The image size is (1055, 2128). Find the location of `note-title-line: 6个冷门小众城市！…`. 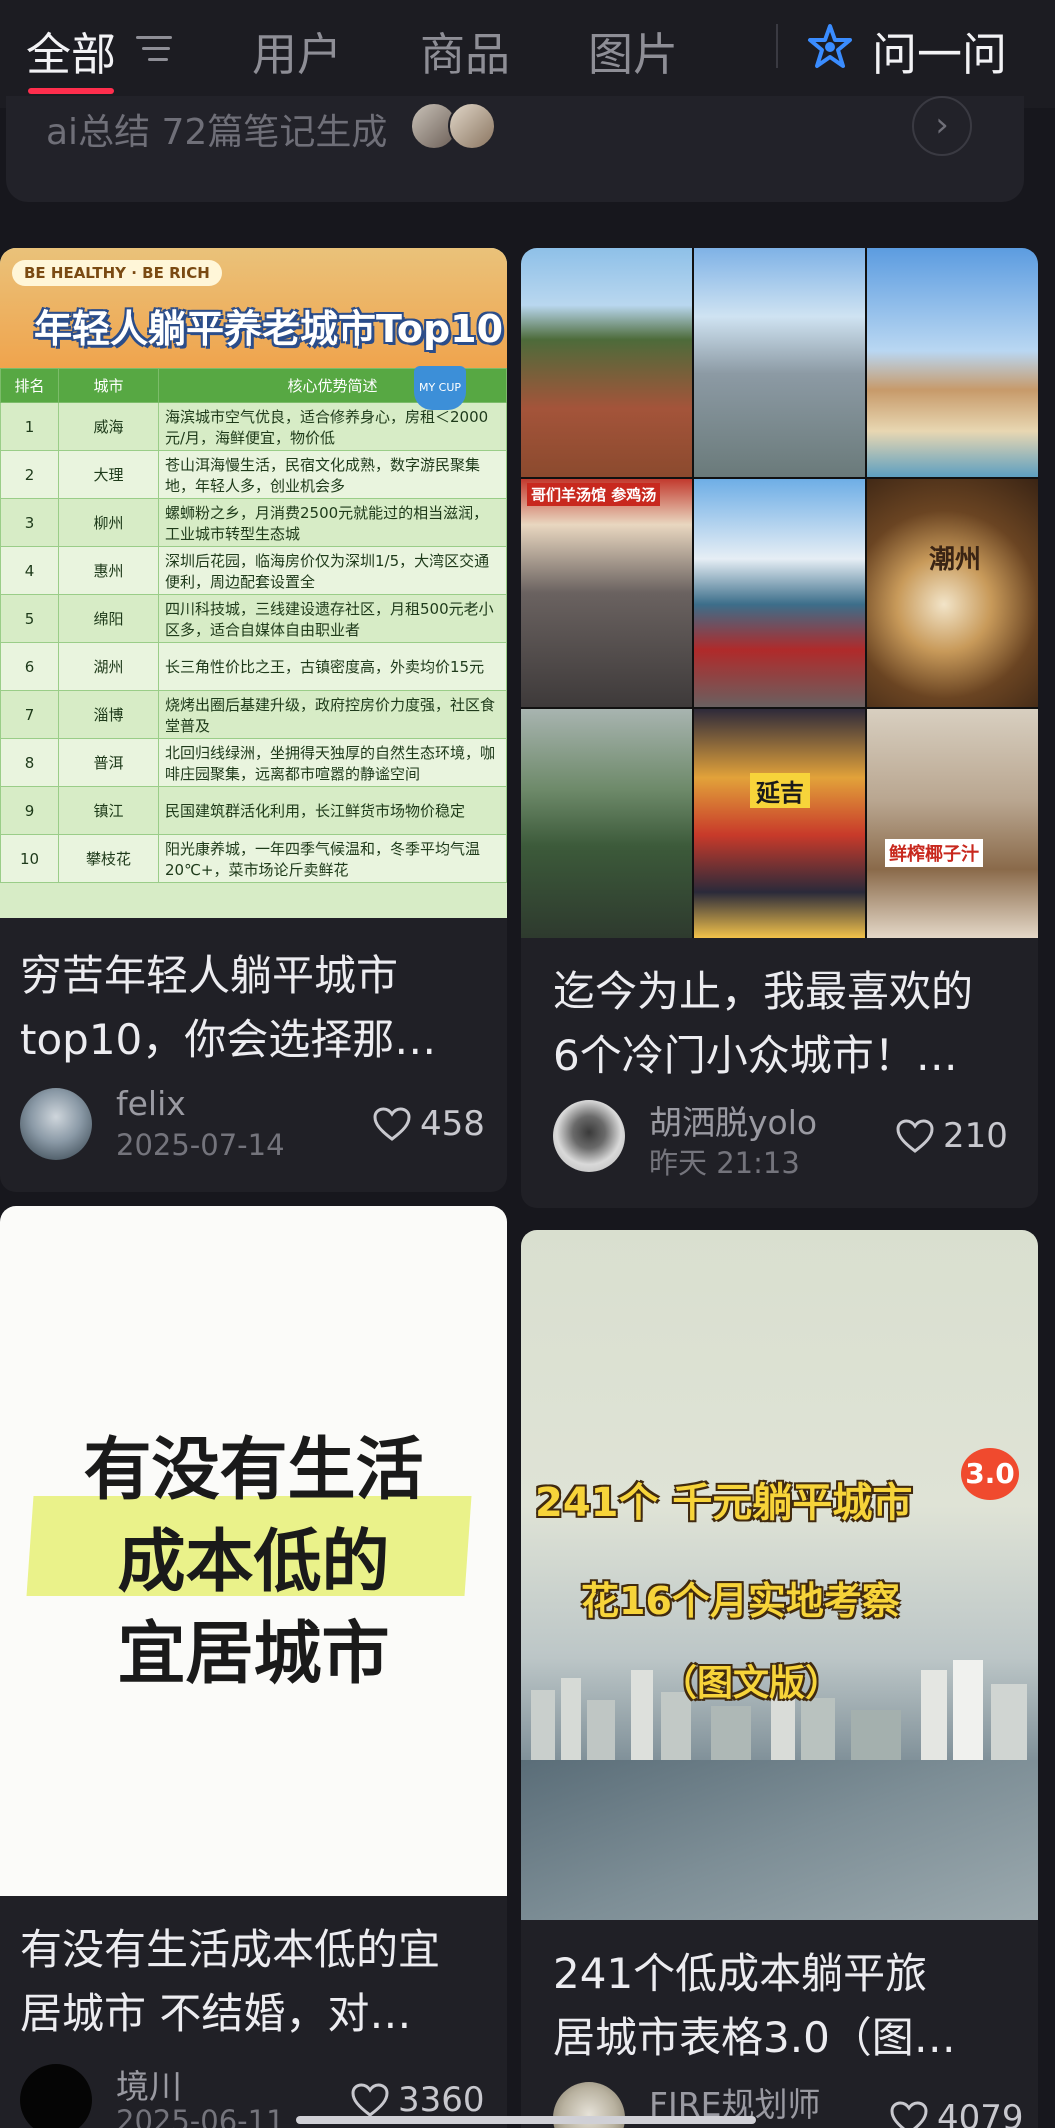

note-title-line: 6个冷门小众城市！… is located at coordinates (755, 1055).